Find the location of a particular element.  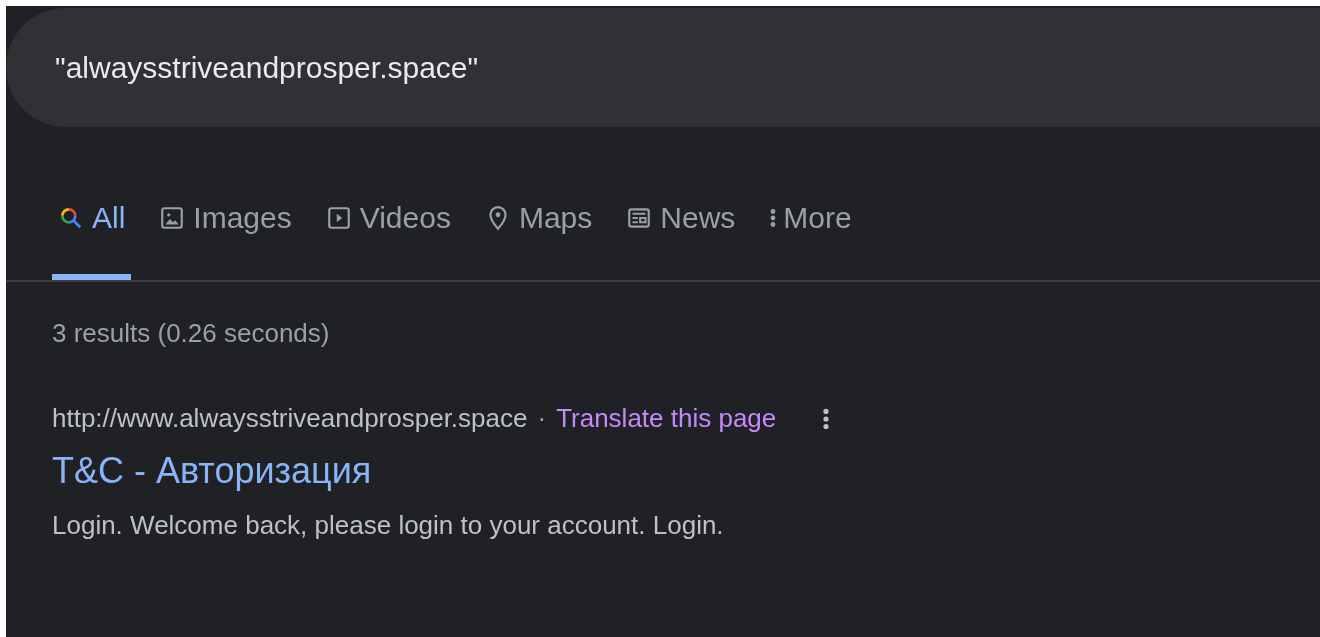

play-icon is located at coordinates (338, 218).